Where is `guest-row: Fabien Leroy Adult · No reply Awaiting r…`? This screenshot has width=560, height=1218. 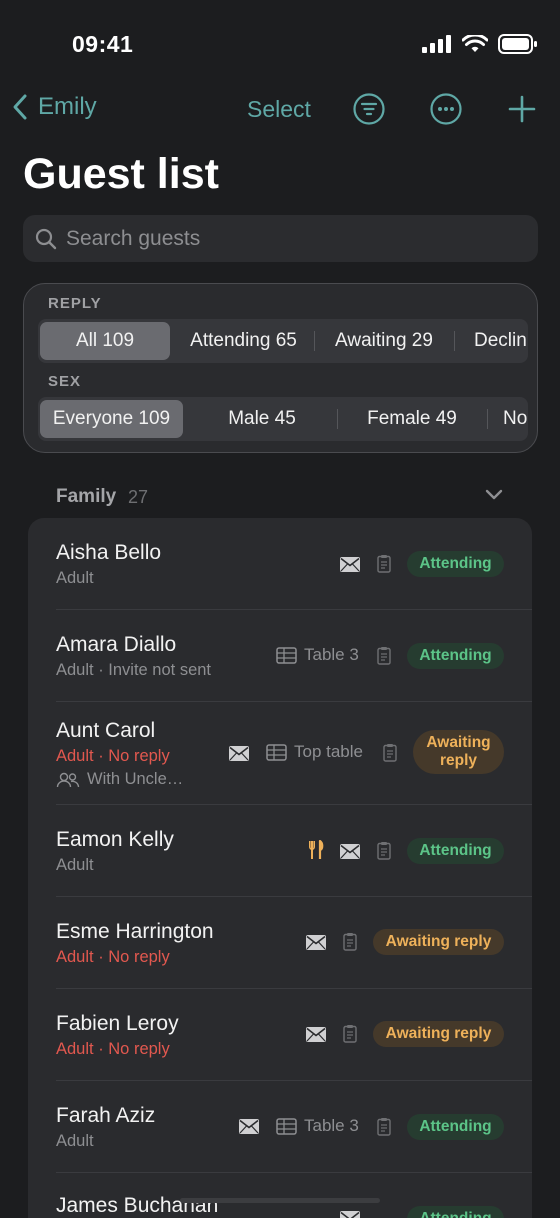 guest-row: Fabien Leroy Adult · No reply Awaiting r… is located at coordinates (280, 1035).